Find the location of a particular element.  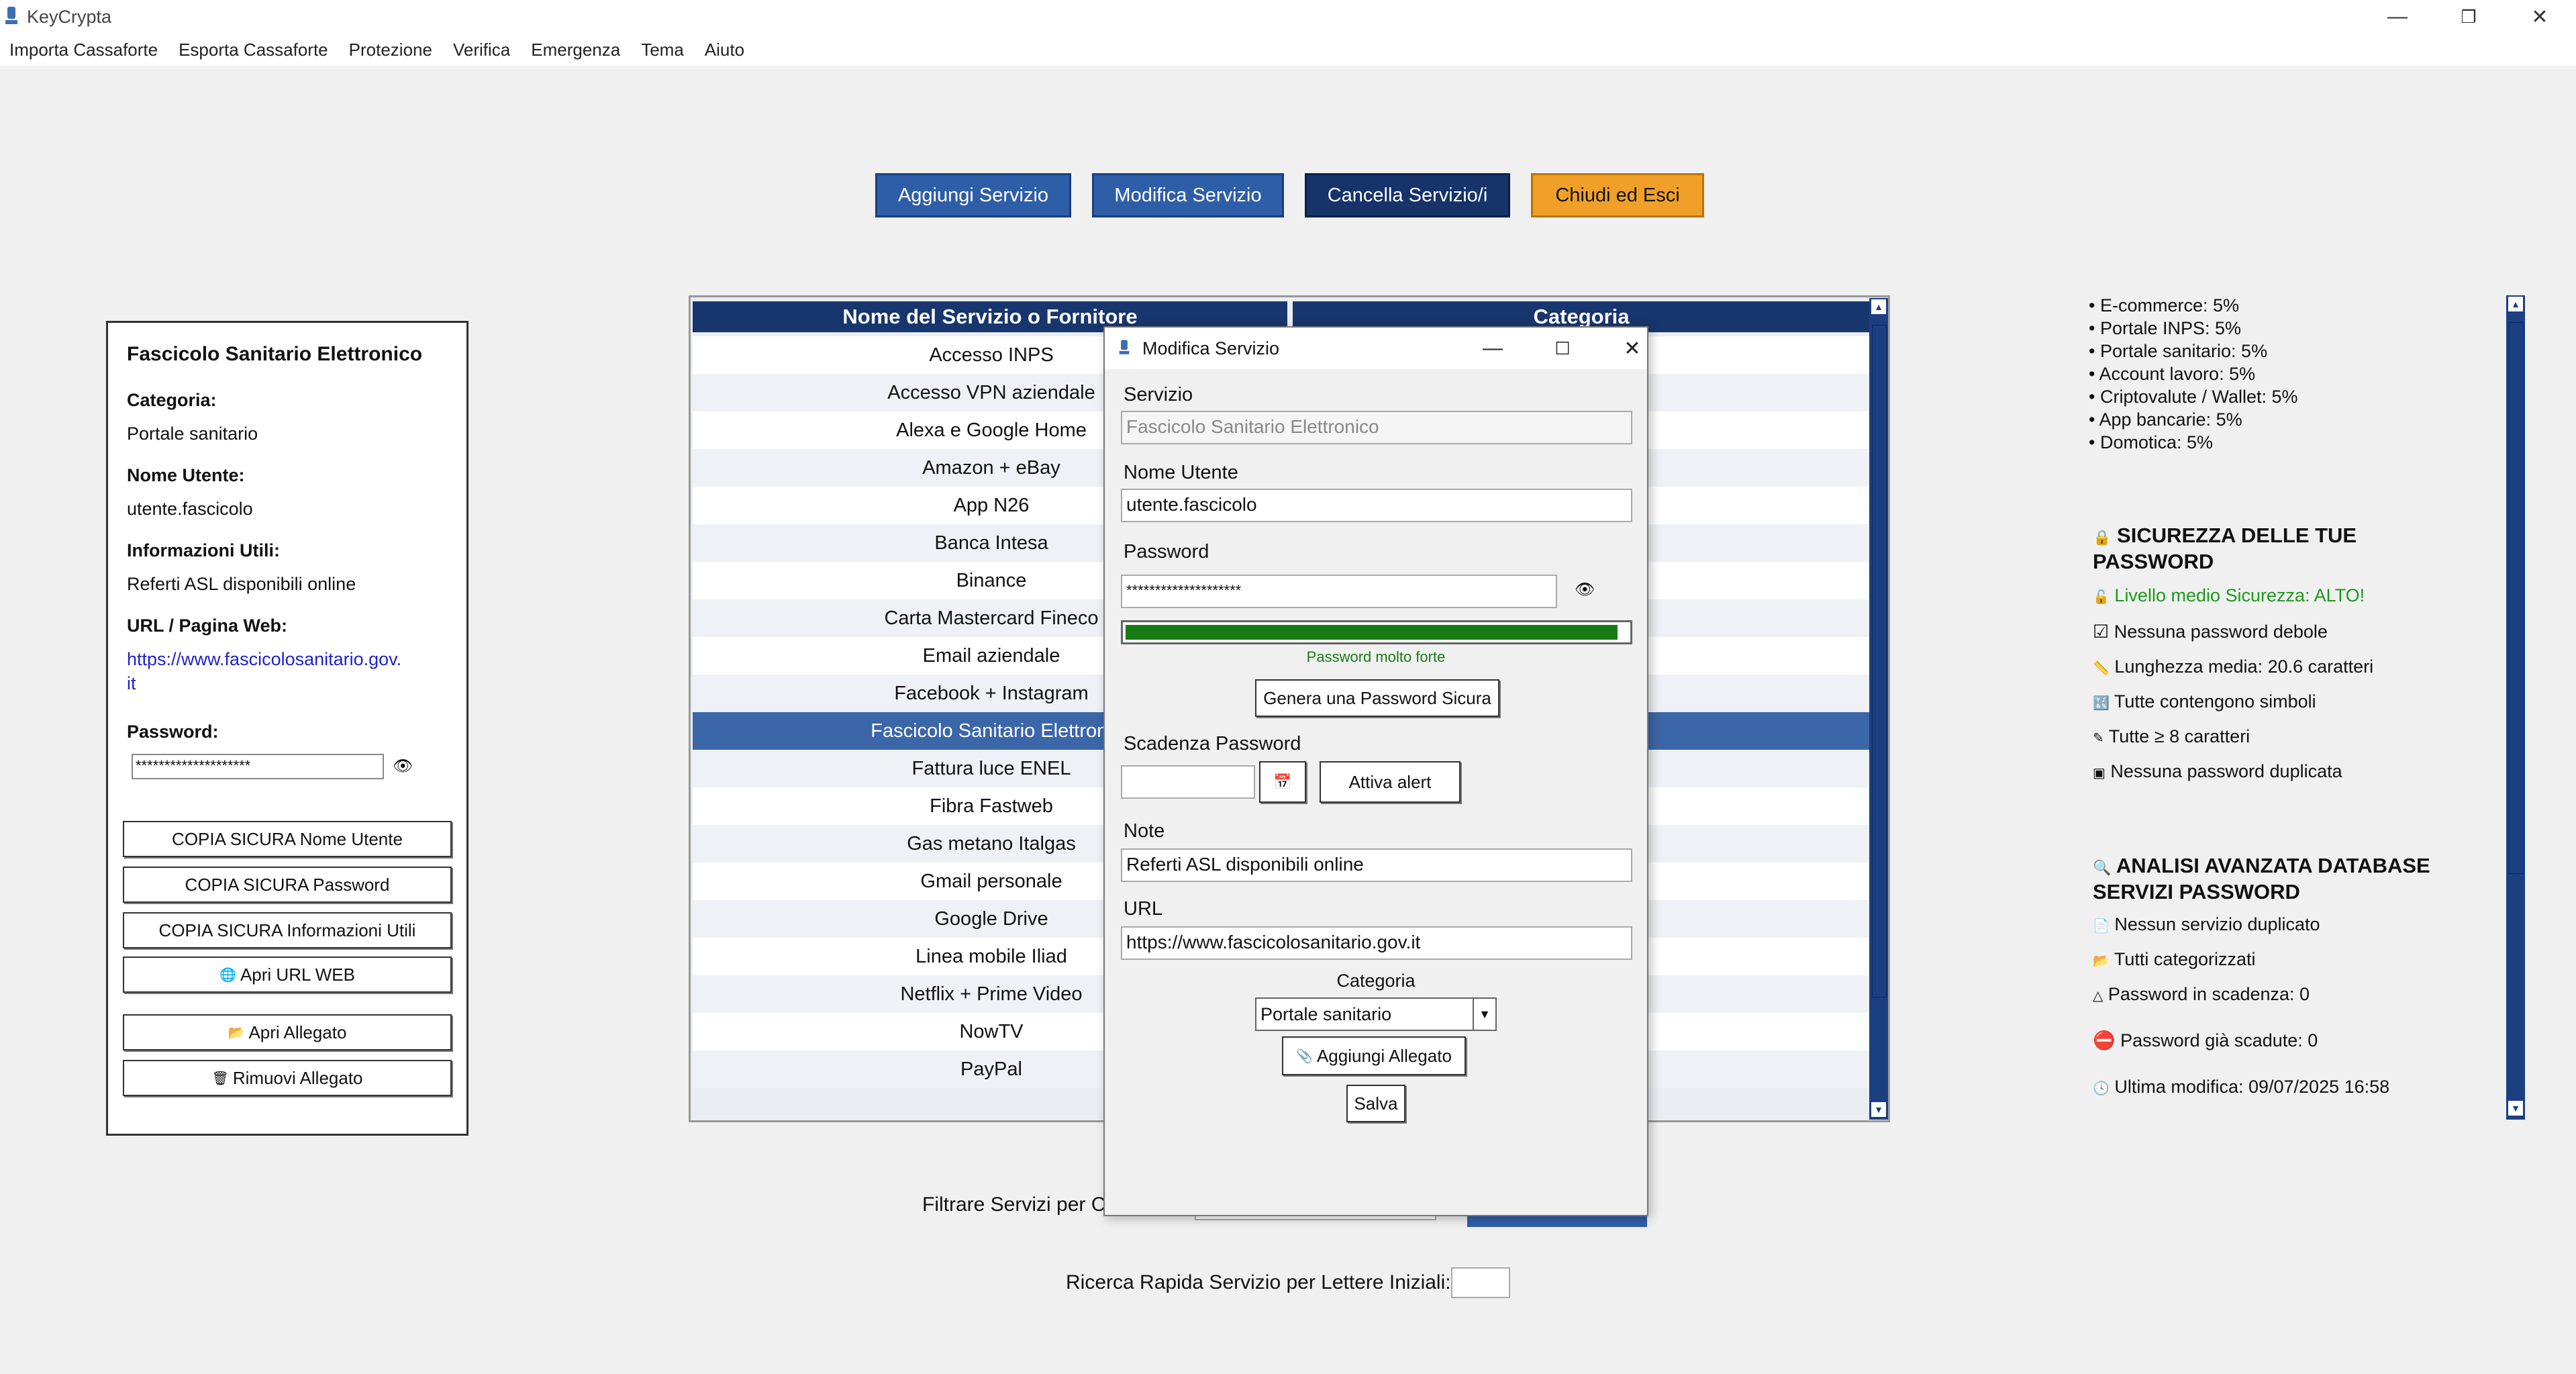

dialog-maximize-button: ☐ is located at coordinates (1562, 348).